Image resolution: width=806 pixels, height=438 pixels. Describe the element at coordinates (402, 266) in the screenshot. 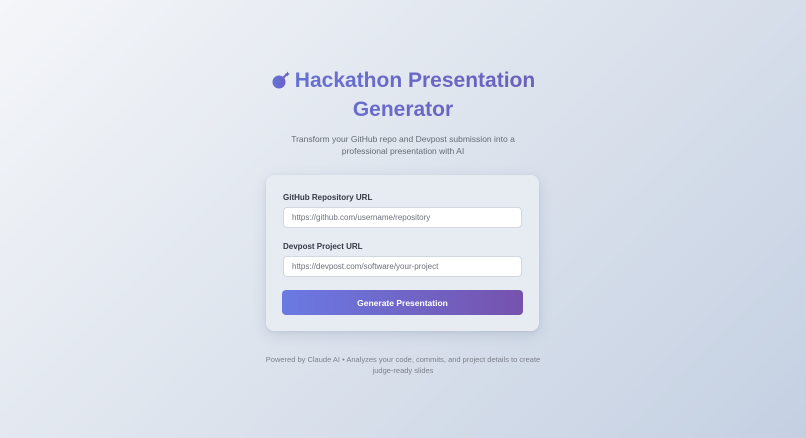

I see `devpost-url-input` at that location.